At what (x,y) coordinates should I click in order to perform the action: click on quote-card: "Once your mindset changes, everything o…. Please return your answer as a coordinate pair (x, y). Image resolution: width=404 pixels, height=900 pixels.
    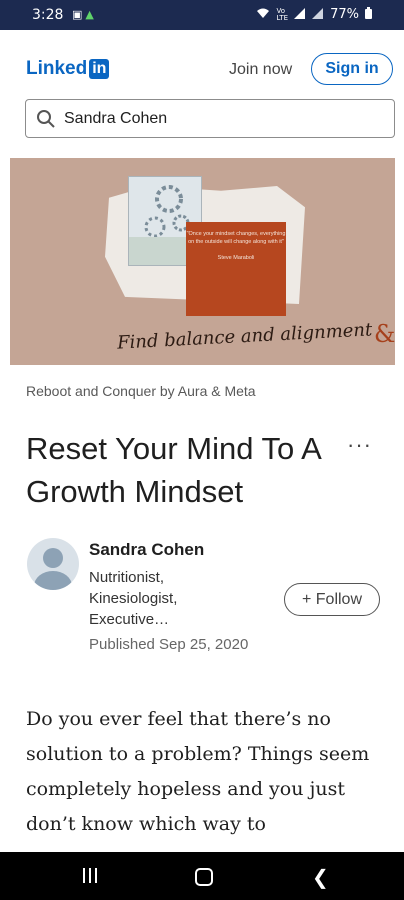
    Looking at the image, I should click on (236, 269).